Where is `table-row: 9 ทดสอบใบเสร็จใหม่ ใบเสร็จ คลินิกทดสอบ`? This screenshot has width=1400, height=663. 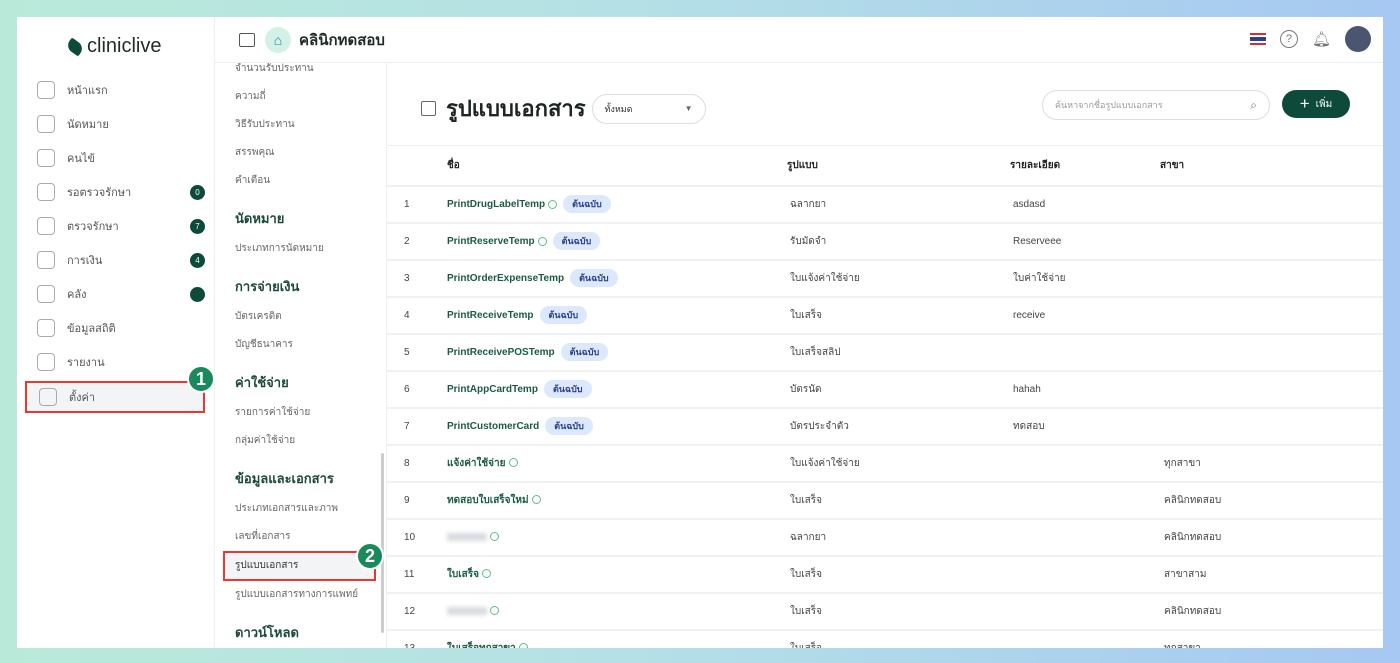
table-row: 9 ทดสอบใบเสร็จใหม่ ใบเสร็จ คลินิกทดสอบ is located at coordinates (885, 500).